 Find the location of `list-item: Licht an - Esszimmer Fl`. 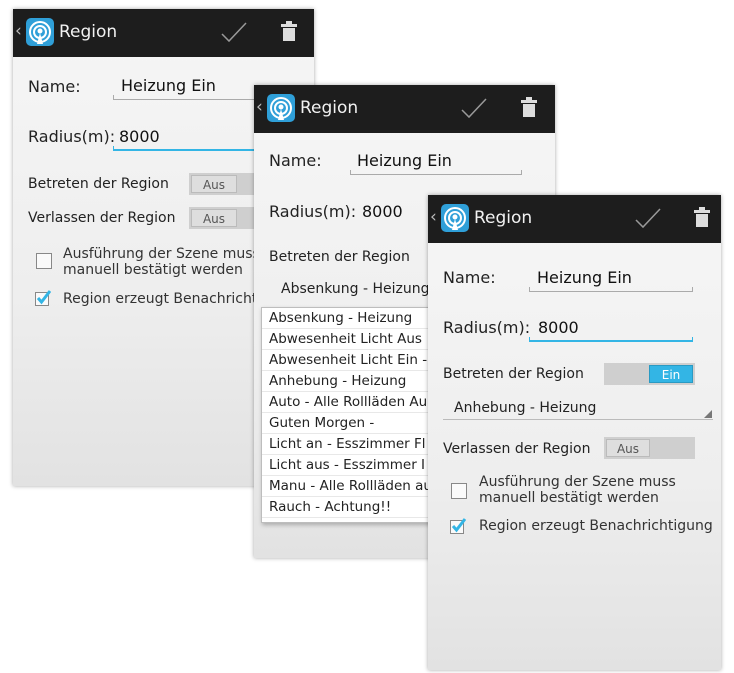

list-item: Licht an - Esszimmer Fl is located at coordinates (349, 444).